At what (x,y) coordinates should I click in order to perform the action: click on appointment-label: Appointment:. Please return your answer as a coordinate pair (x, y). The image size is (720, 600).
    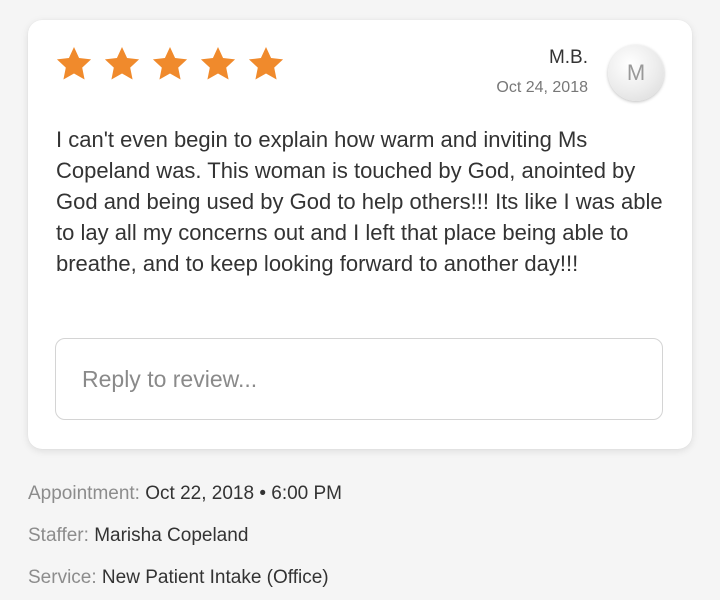
    Looking at the image, I should click on (84, 493).